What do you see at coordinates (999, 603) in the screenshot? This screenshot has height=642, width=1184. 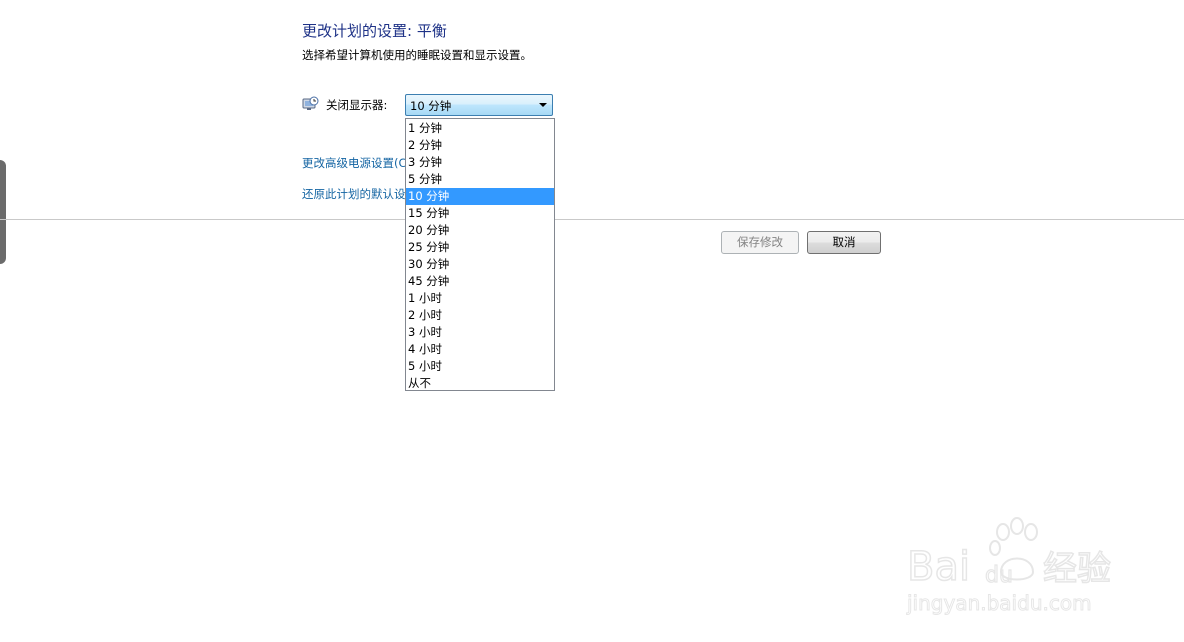 I see `svg-text: jingyan.baidu.com` at bounding box center [999, 603].